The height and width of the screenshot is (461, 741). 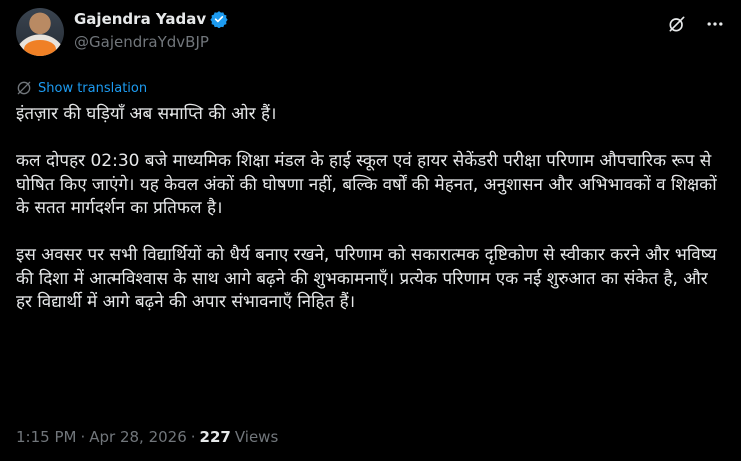 I want to click on views-count: 227, so click(x=215, y=437).